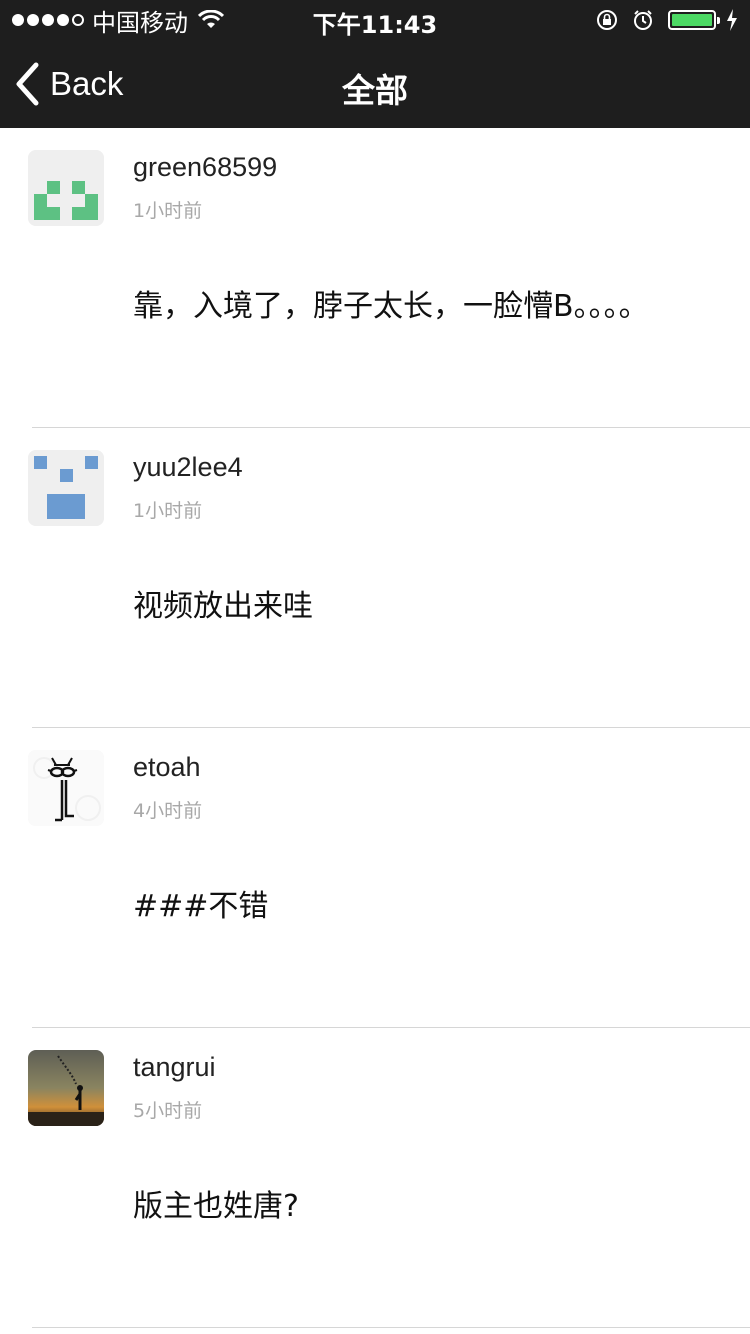 The height and width of the screenshot is (1334, 750). Describe the element at coordinates (375, 20) in the screenshot. I see `status-bar: 中国移动 下午11:43` at that location.